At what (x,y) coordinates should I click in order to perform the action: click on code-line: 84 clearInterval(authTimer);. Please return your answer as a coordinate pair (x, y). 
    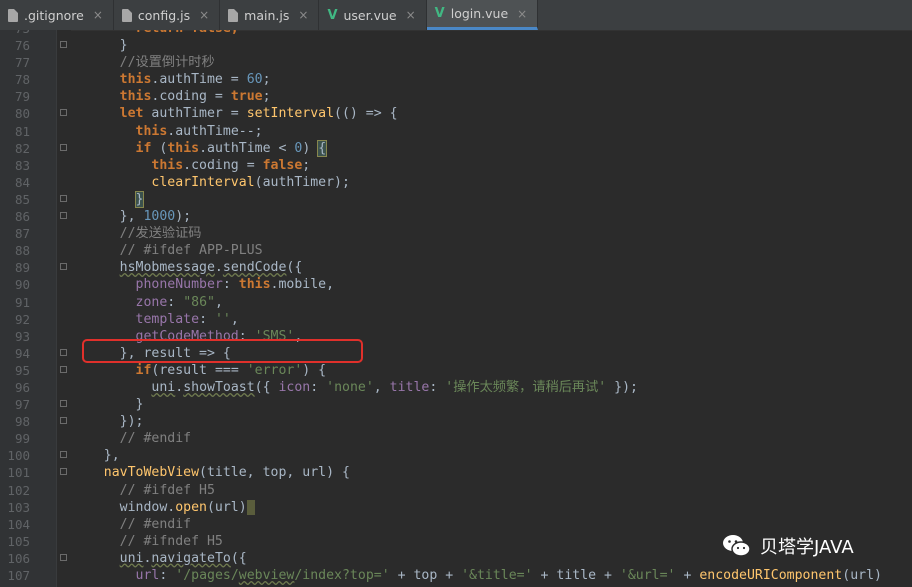
    Looking at the image, I should click on (456, 182).